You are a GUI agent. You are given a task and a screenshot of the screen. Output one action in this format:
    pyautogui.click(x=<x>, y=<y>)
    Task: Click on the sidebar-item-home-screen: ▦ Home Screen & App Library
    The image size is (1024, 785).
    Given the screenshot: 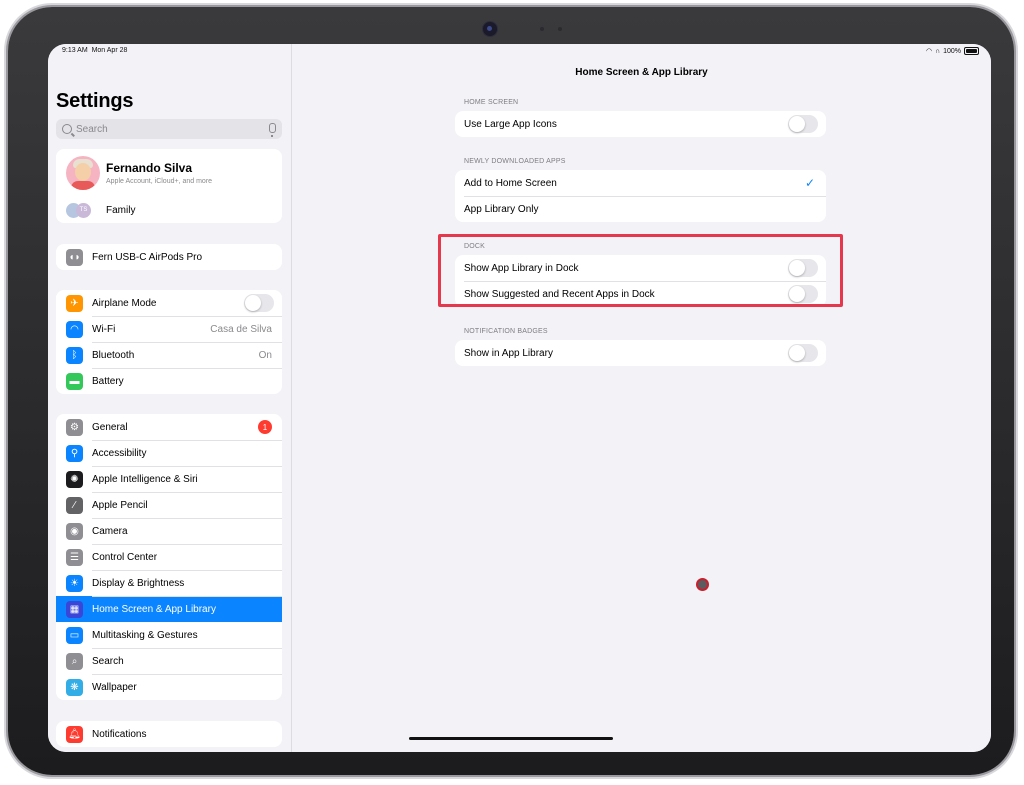 What is the action you would take?
    pyautogui.click(x=169, y=609)
    